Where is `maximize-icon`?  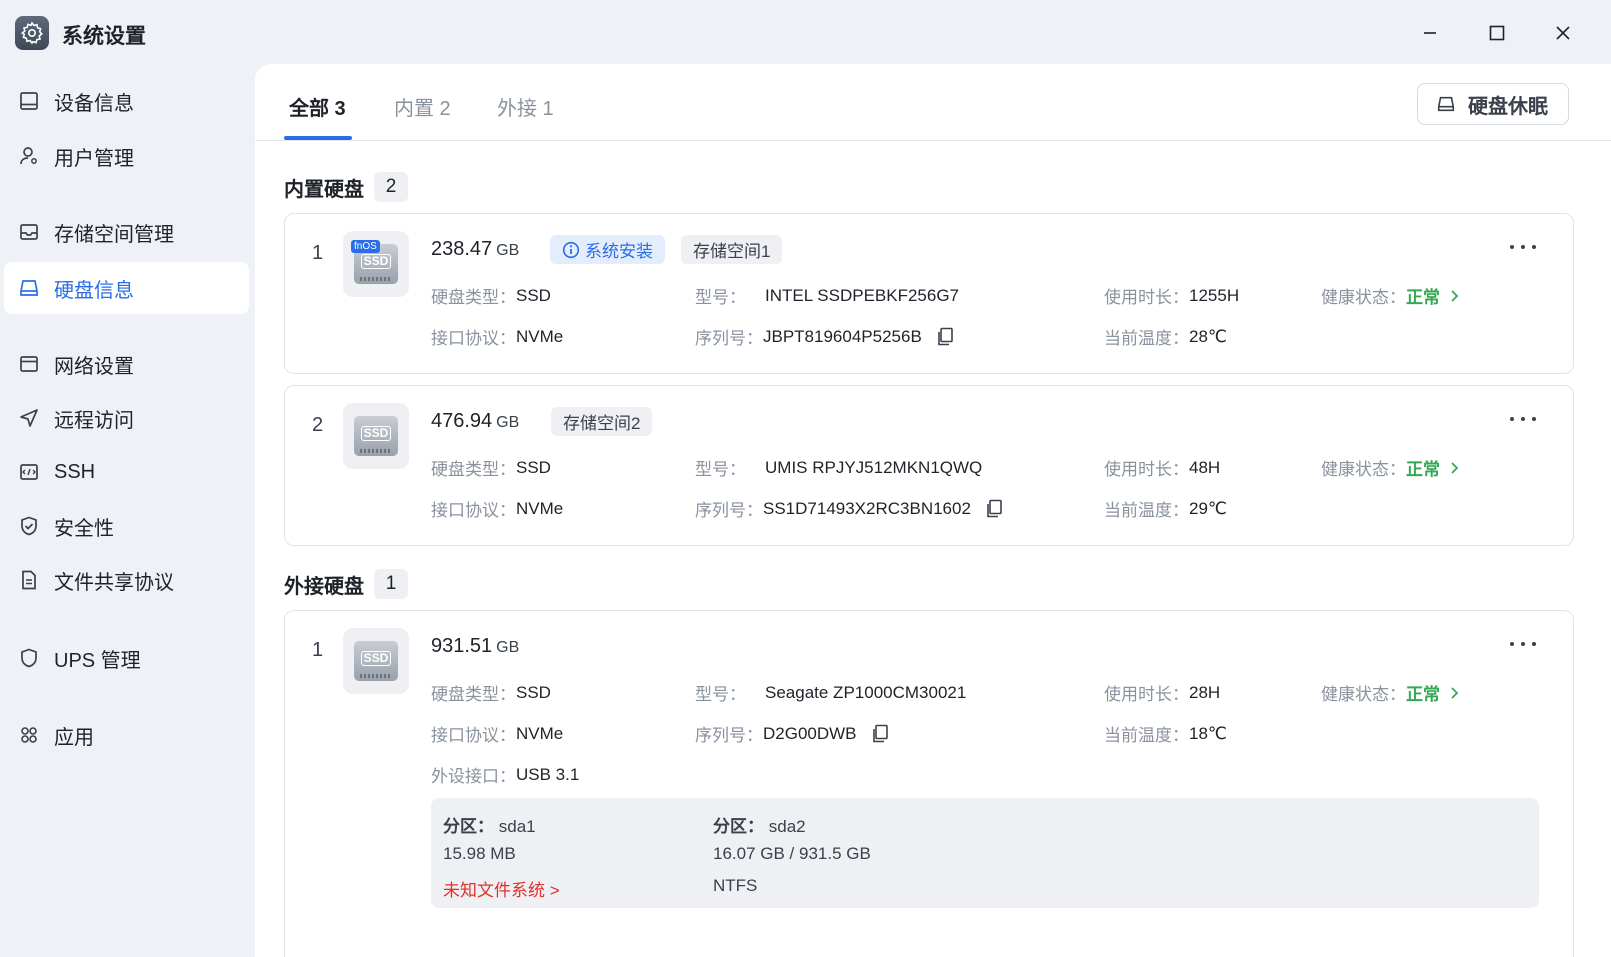 maximize-icon is located at coordinates (1497, 33).